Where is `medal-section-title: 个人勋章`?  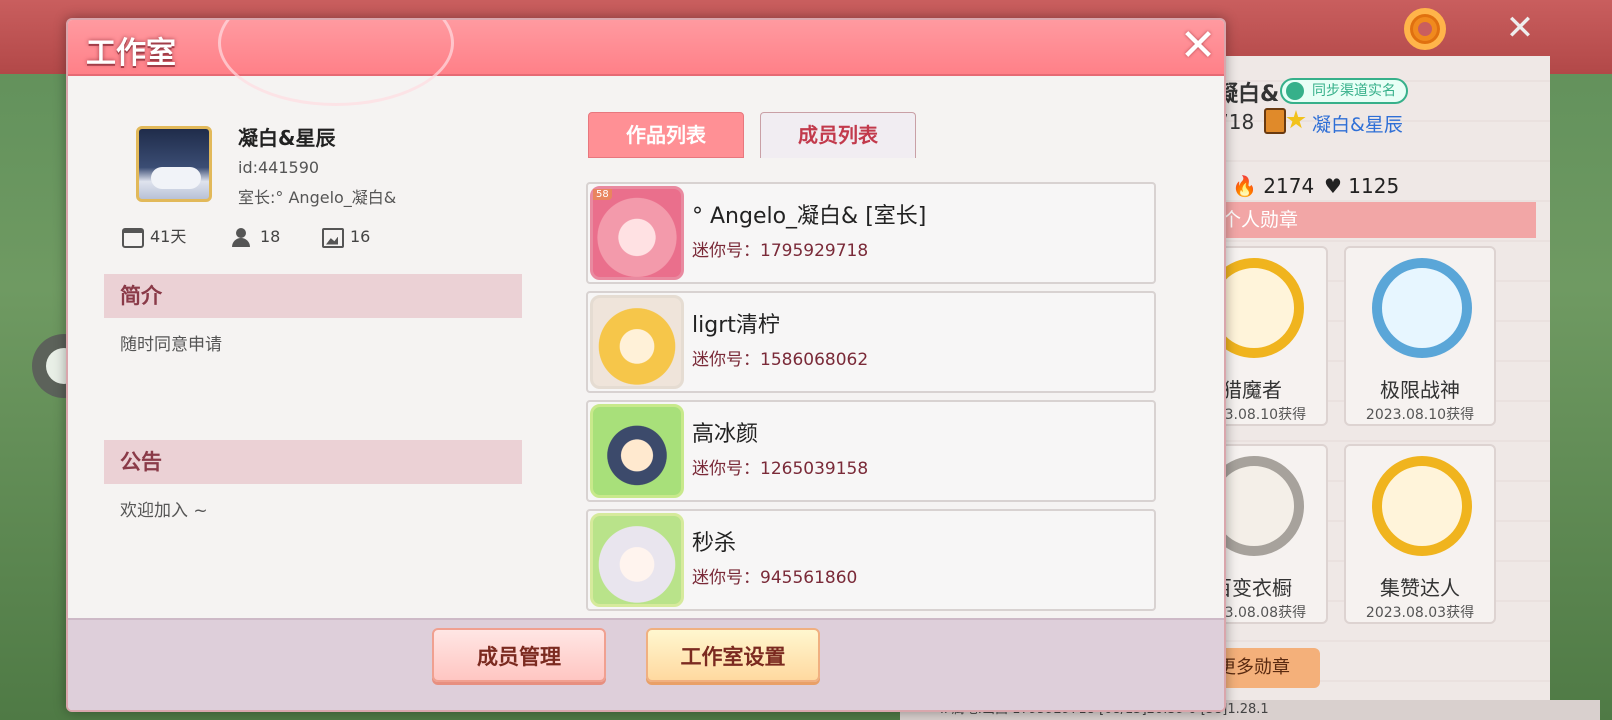 medal-section-title: 个人勋章 is located at coordinates (1368, 220).